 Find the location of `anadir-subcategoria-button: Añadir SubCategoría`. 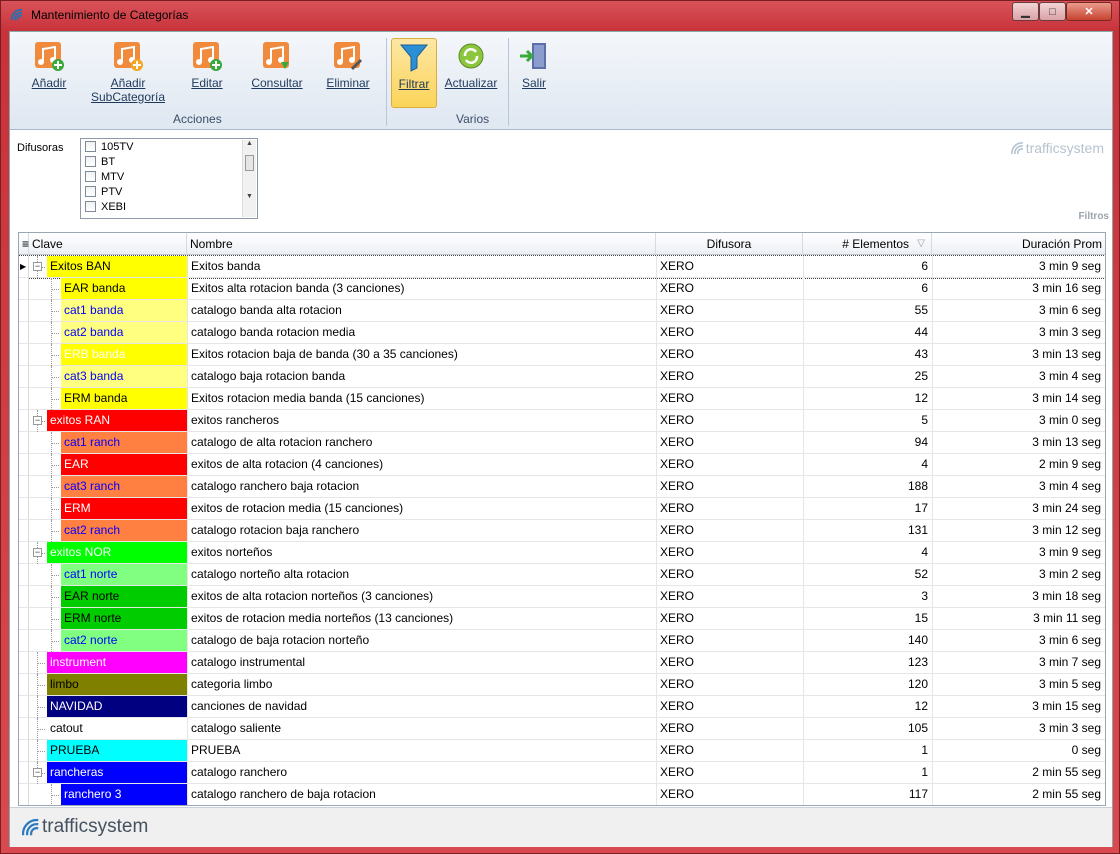

anadir-subcategoria-button: Añadir SubCategoría is located at coordinates (128, 72).